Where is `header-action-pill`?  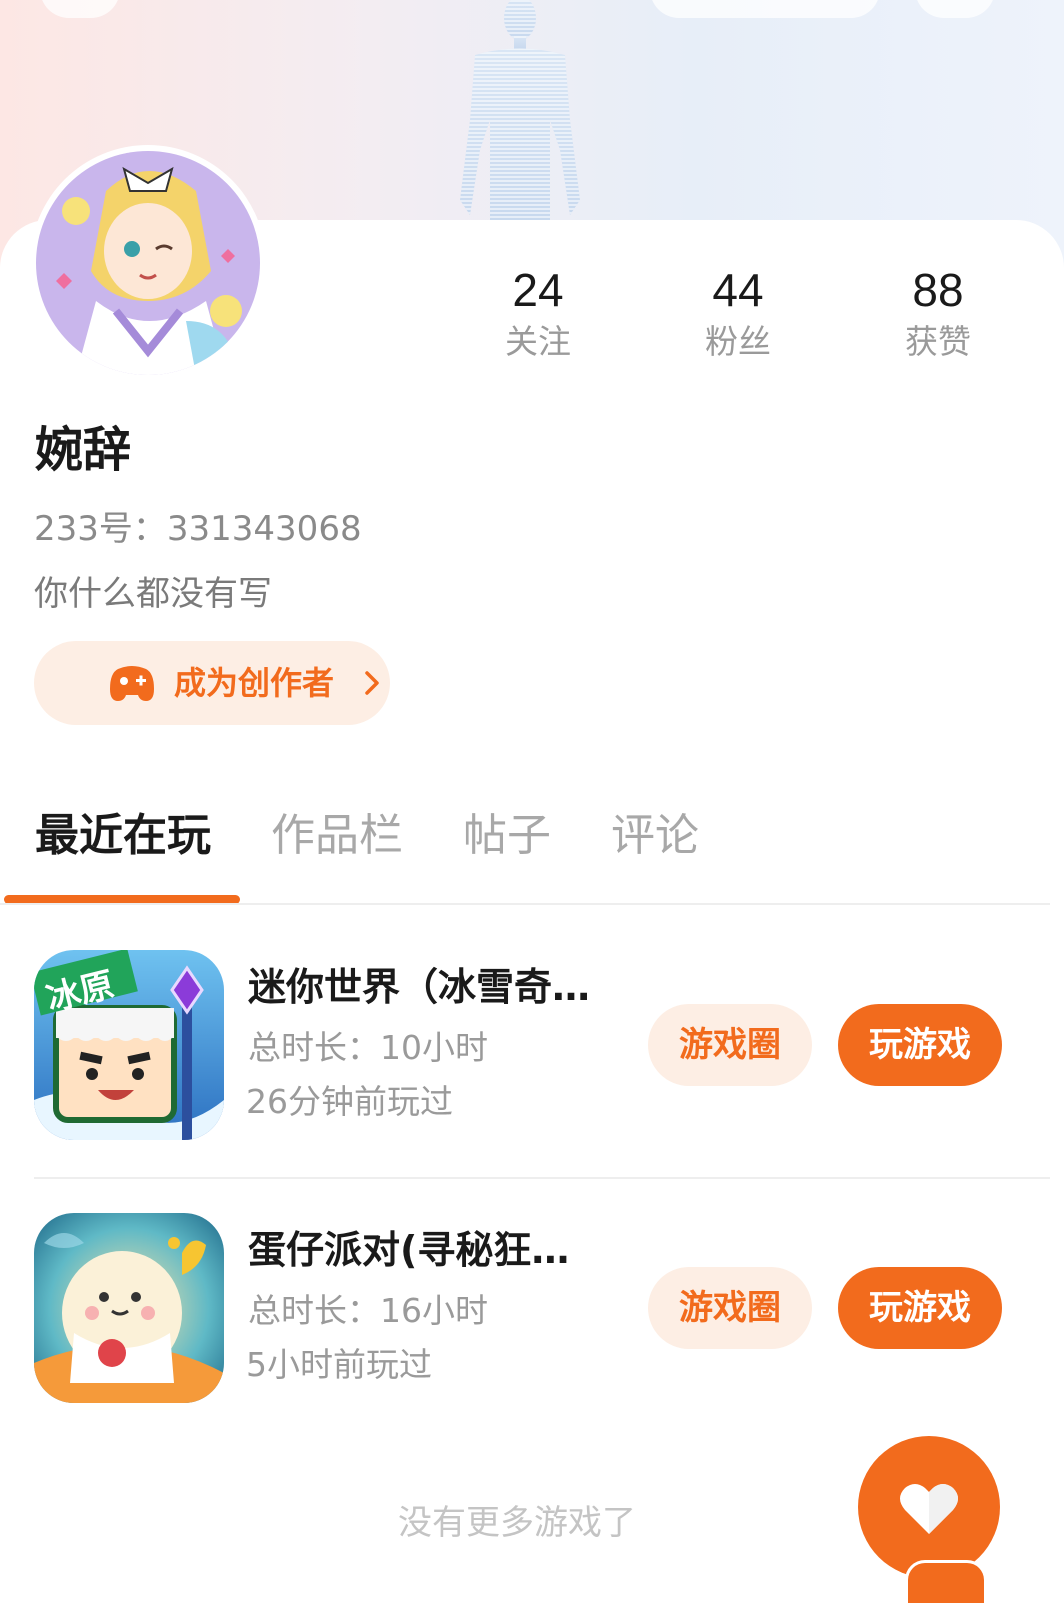
header-action-pill is located at coordinates (765, 9).